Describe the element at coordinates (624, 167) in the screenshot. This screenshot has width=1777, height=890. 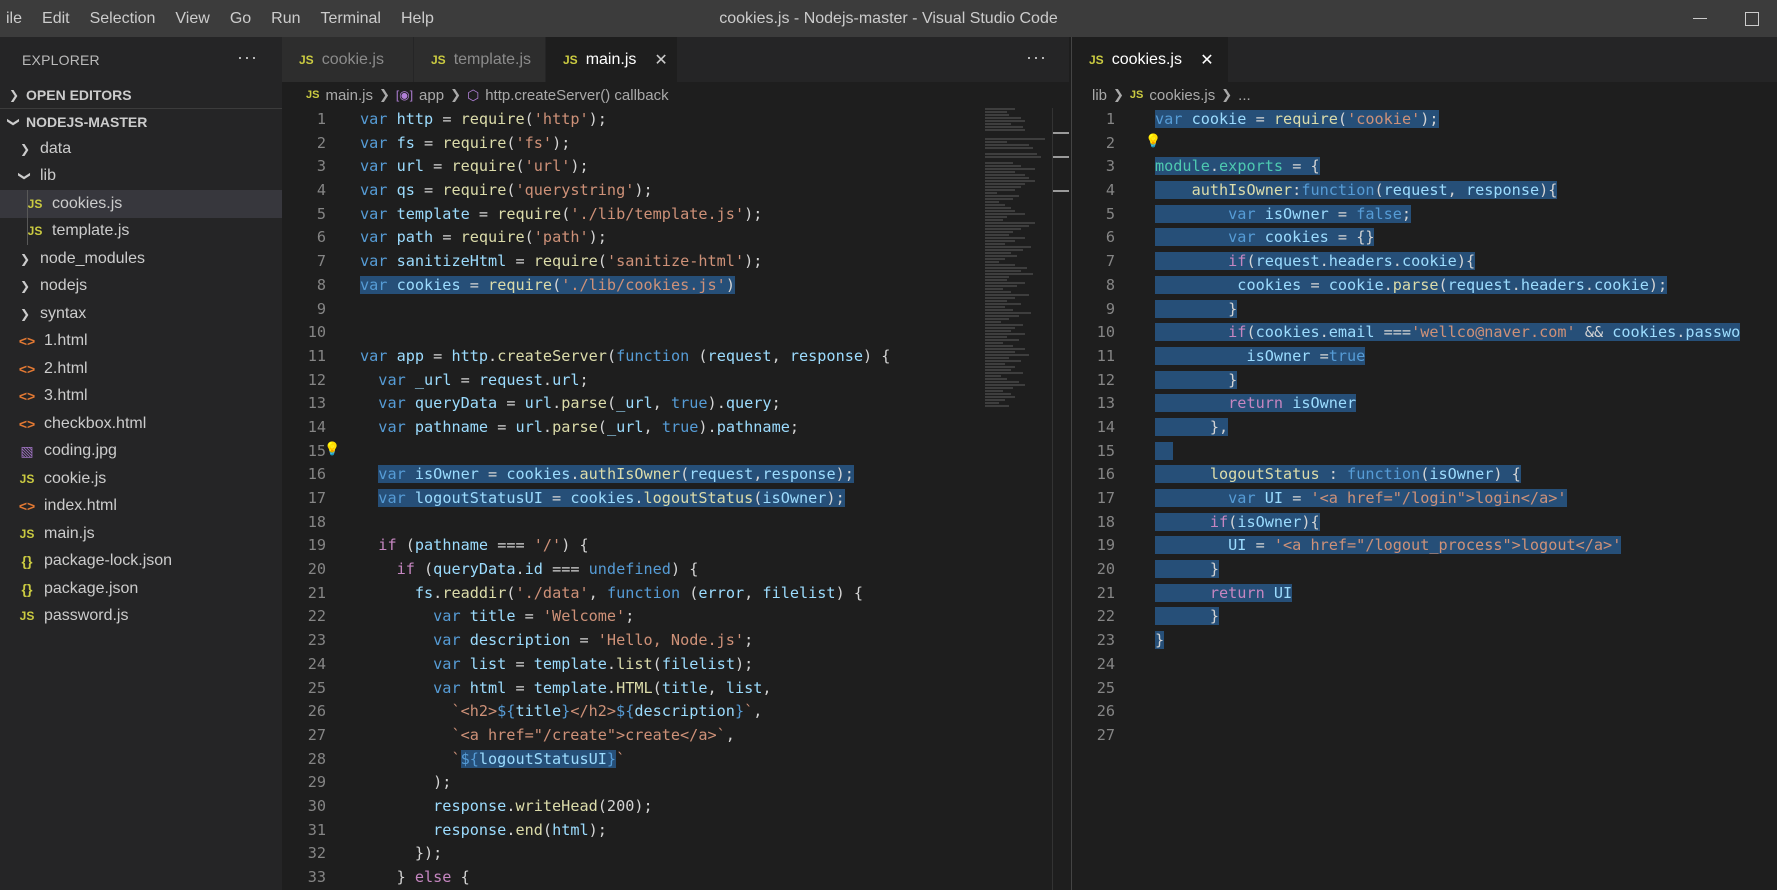
I see `code-line: 3 var url = require('url');` at that location.